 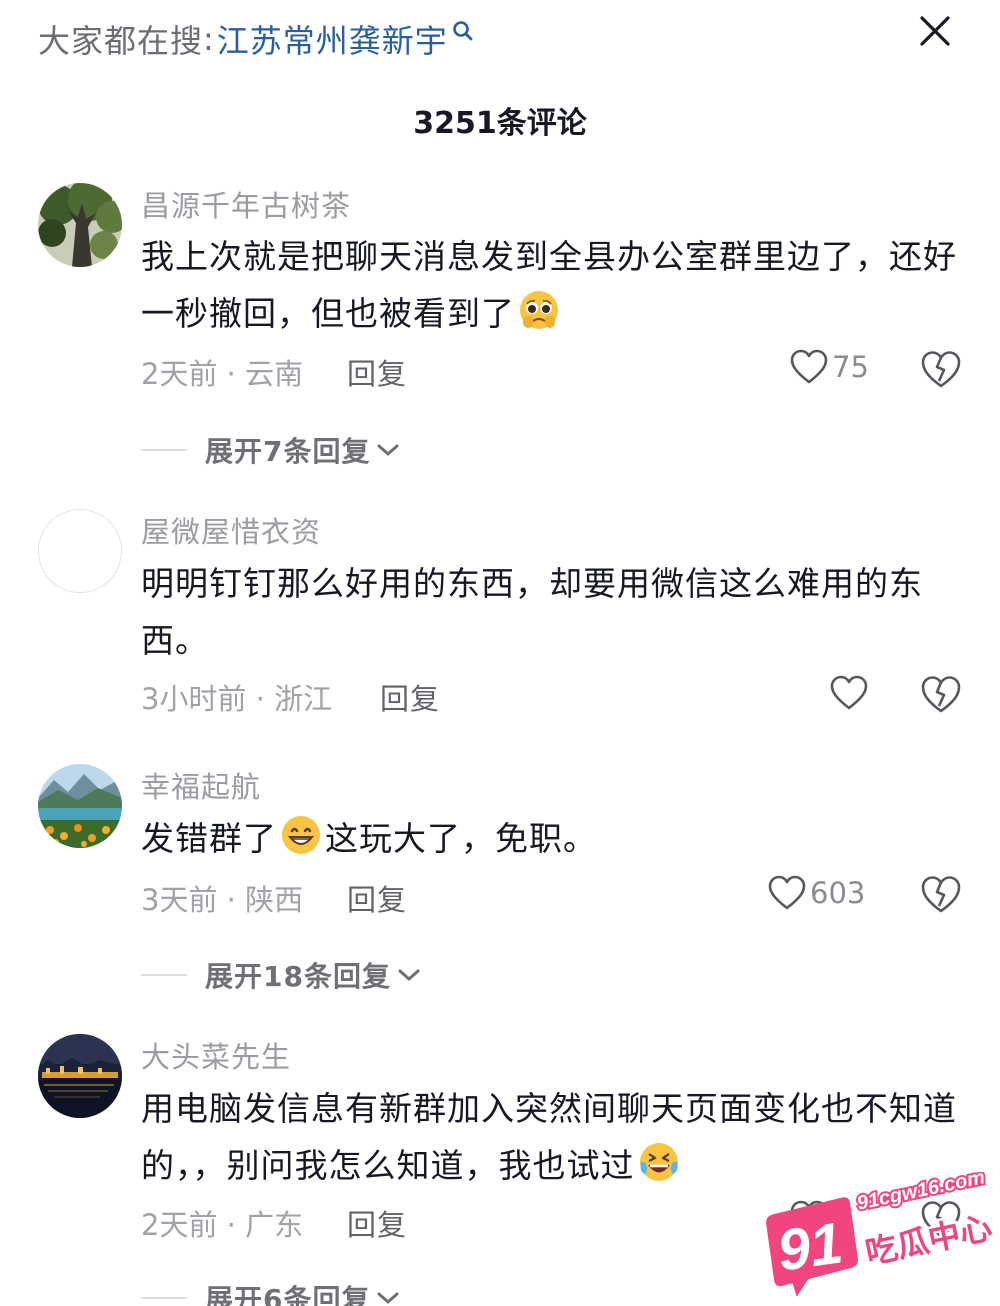 I want to click on comment-text-body: 用电脑发信息有新群加入突然间聊天页面变化也不知道的，，别问我怎么知道，我也试过, so click(x=549, y=1137).